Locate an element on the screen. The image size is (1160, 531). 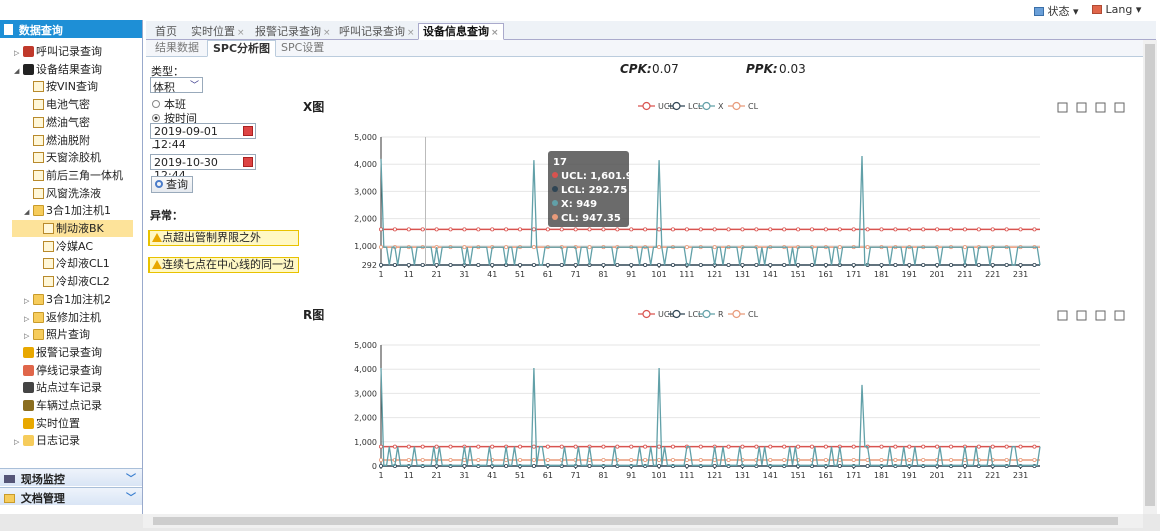
sidebar-item: 停线记录查询 is located at coordinates (71, 370).